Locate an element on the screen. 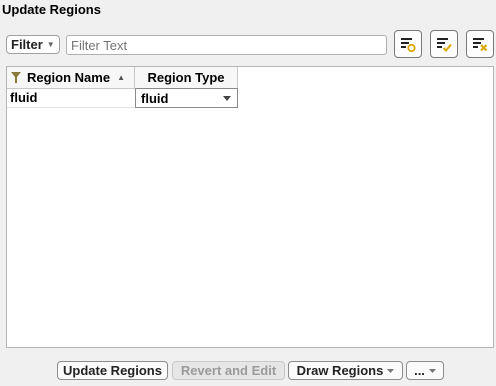 Image resolution: width=496 pixels, height=386 pixels. sort-ascending-icon: ▲ is located at coordinates (121, 77).